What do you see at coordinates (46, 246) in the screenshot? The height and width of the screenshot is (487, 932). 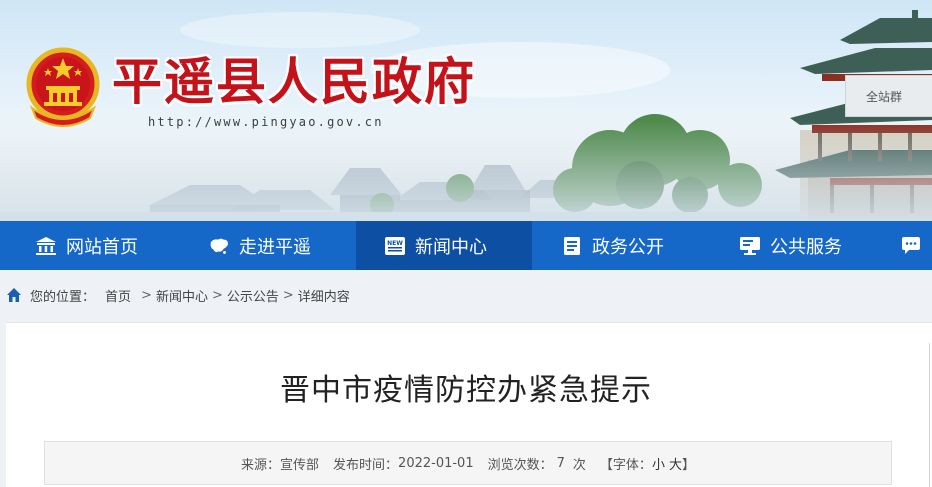 I see `bank-icon` at bounding box center [46, 246].